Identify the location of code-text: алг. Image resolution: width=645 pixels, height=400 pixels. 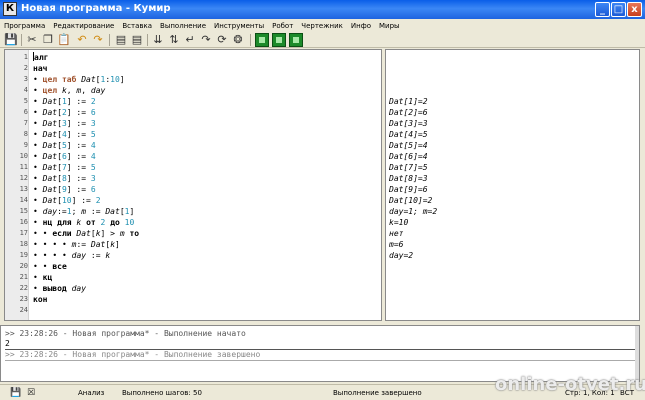
(40, 57).